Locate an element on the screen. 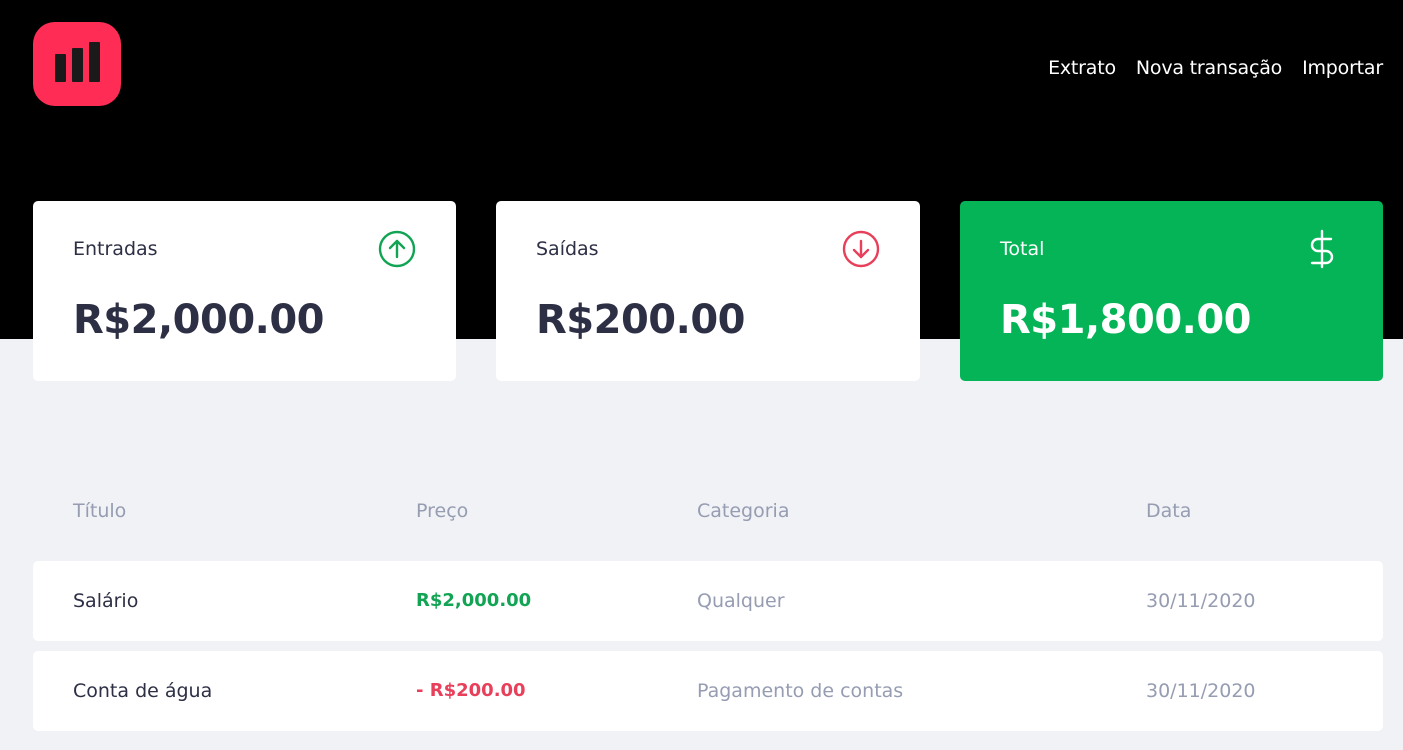 The height and width of the screenshot is (750, 1403). outcome-card-label: Saídas is located at coordinates (567, 249).